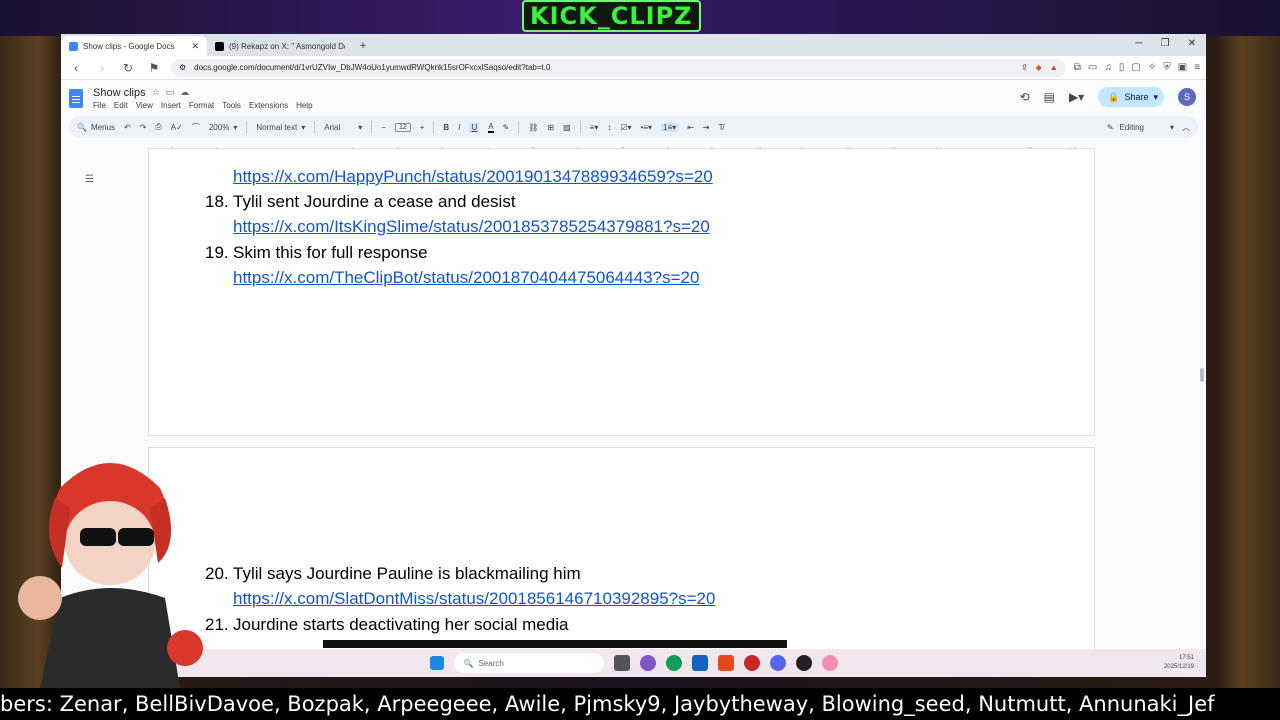 This screenshot has width=1280, height=720. I want to click on line-spacing-icon: ↕, so click(609, 127).